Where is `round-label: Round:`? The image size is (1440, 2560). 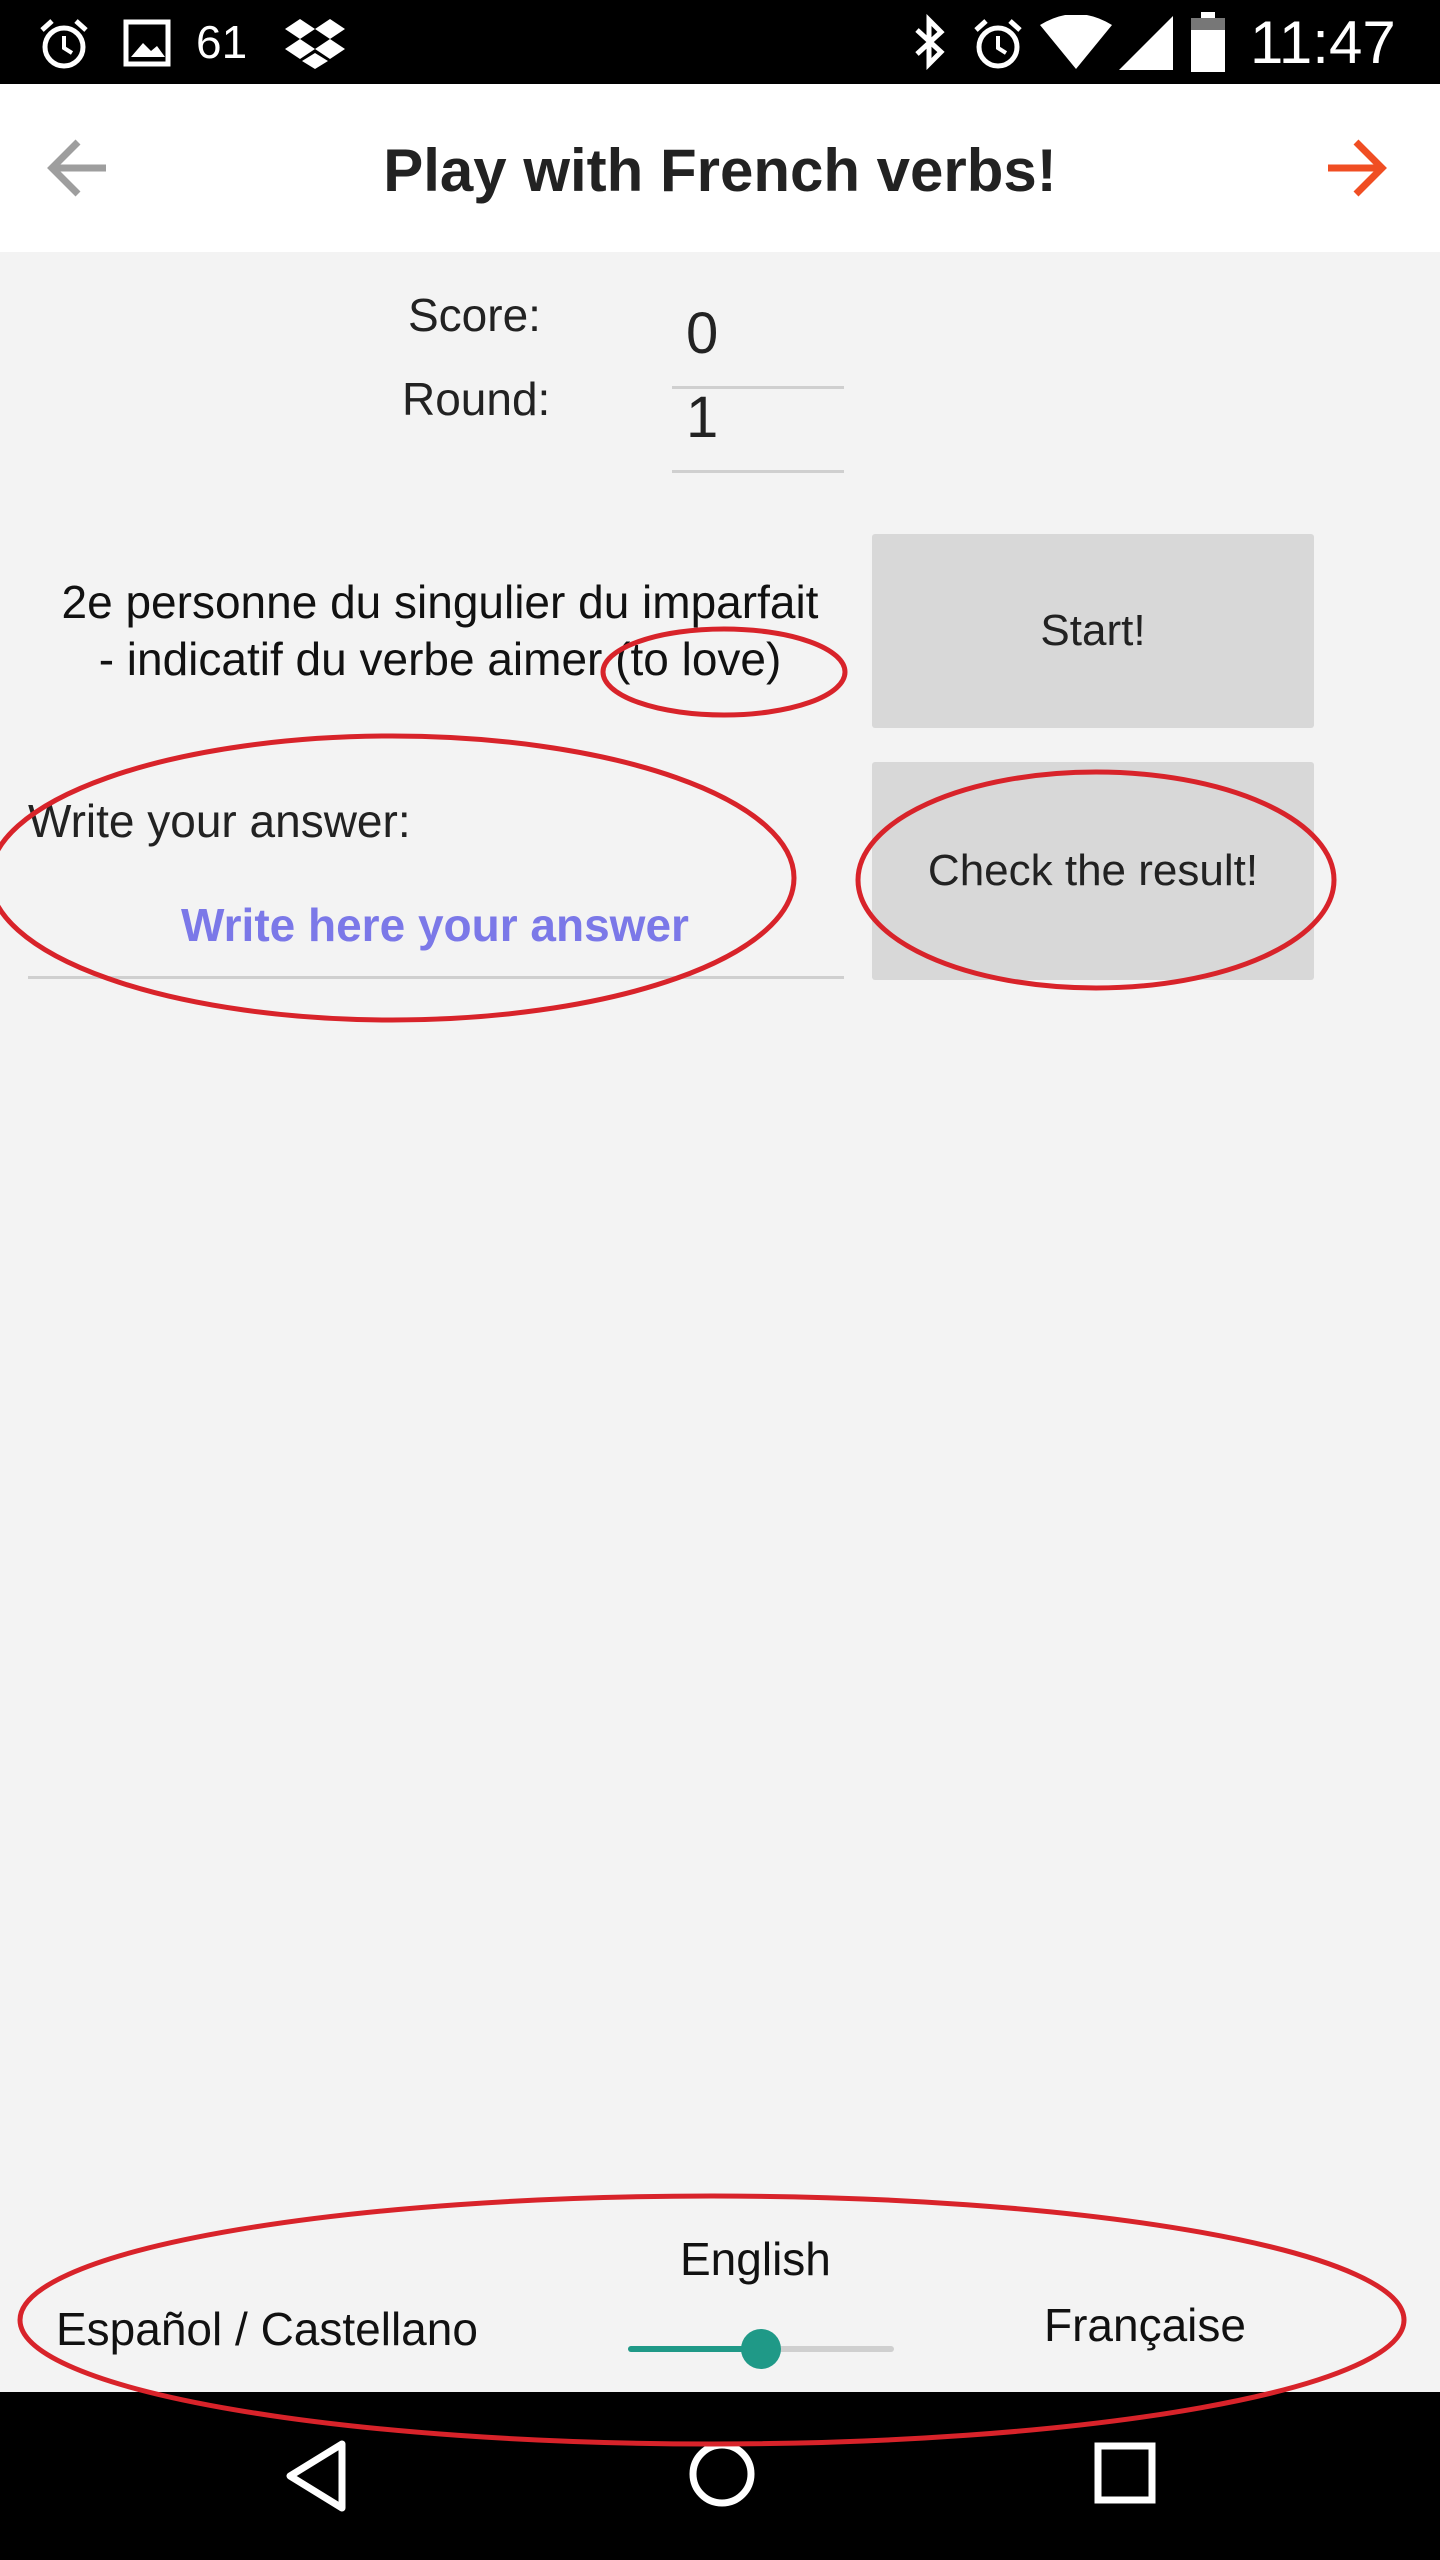
round-label: Round: is located at coordinates (476, 399).